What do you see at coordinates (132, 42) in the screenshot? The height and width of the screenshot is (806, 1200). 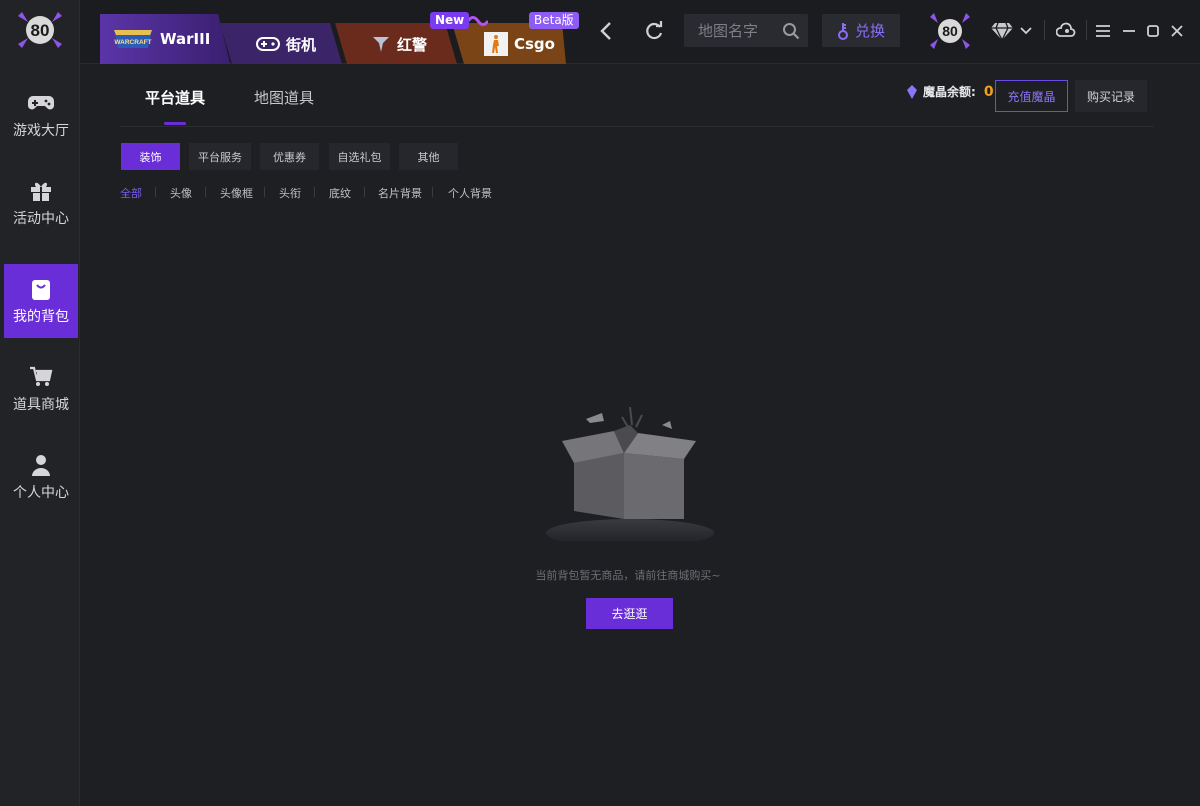 I see `svg-text: WARCRAFT` at bounding box center [132, 42].